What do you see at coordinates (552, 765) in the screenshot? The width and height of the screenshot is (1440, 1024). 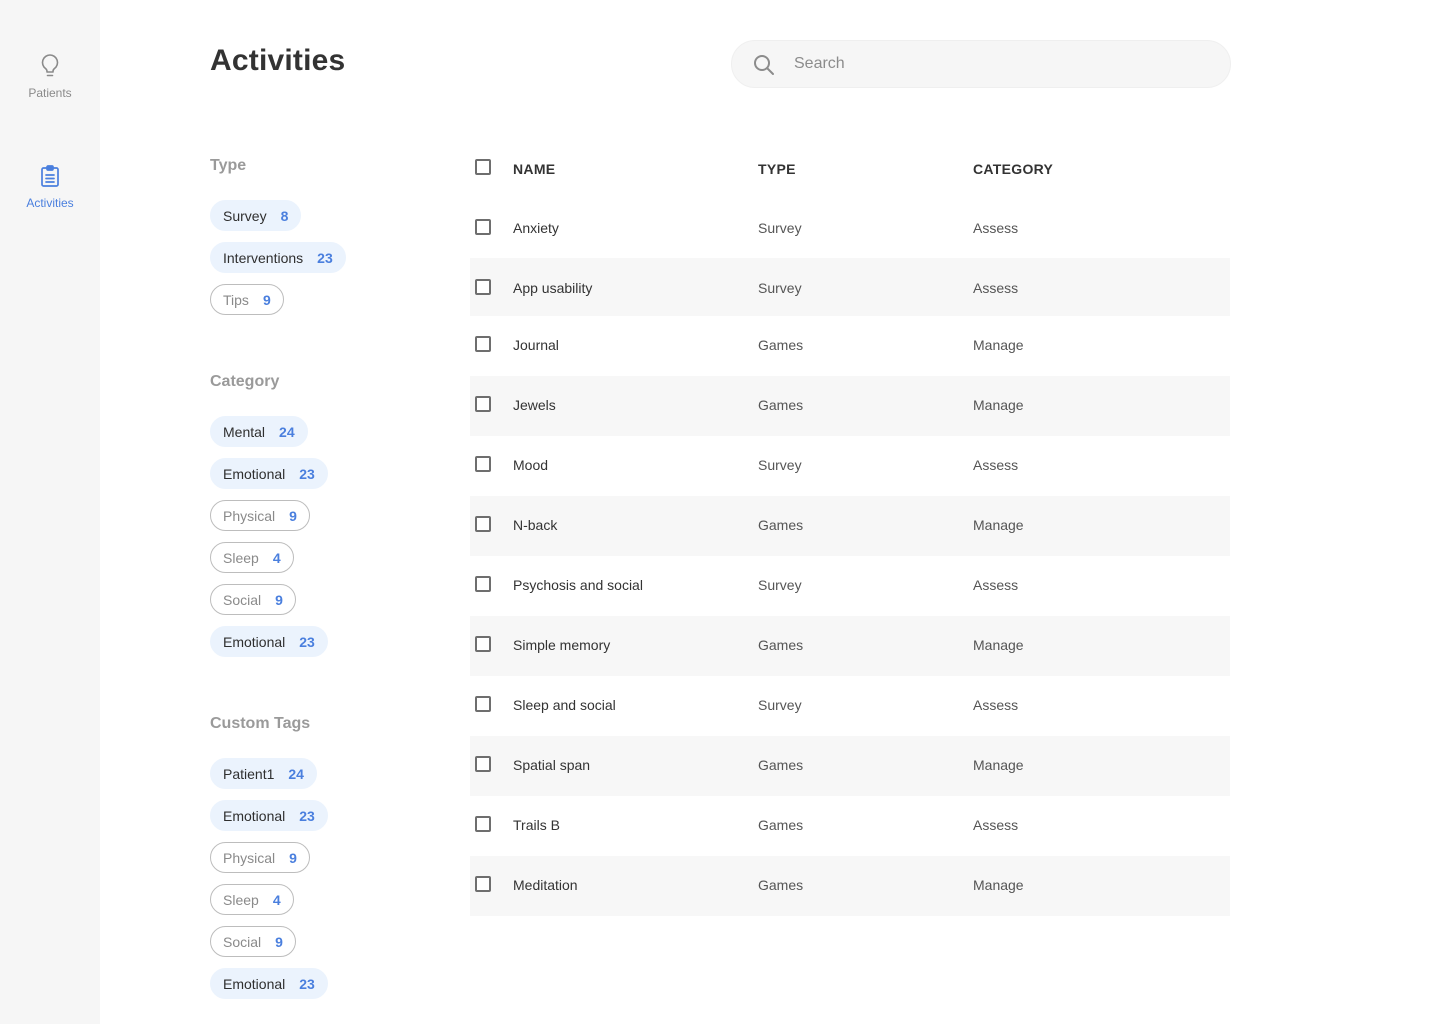 I see `cell-name: Spatial span` at bounding box center [552, 765].